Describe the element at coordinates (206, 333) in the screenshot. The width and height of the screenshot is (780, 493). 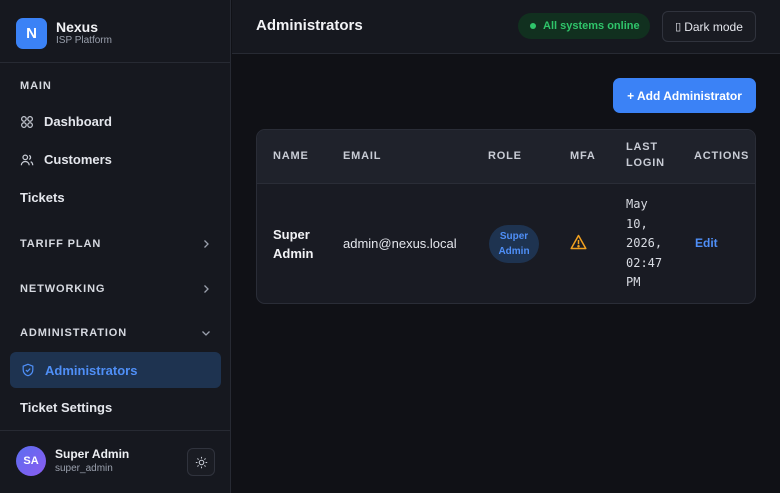
I see `chevron-down-icon` at that location.